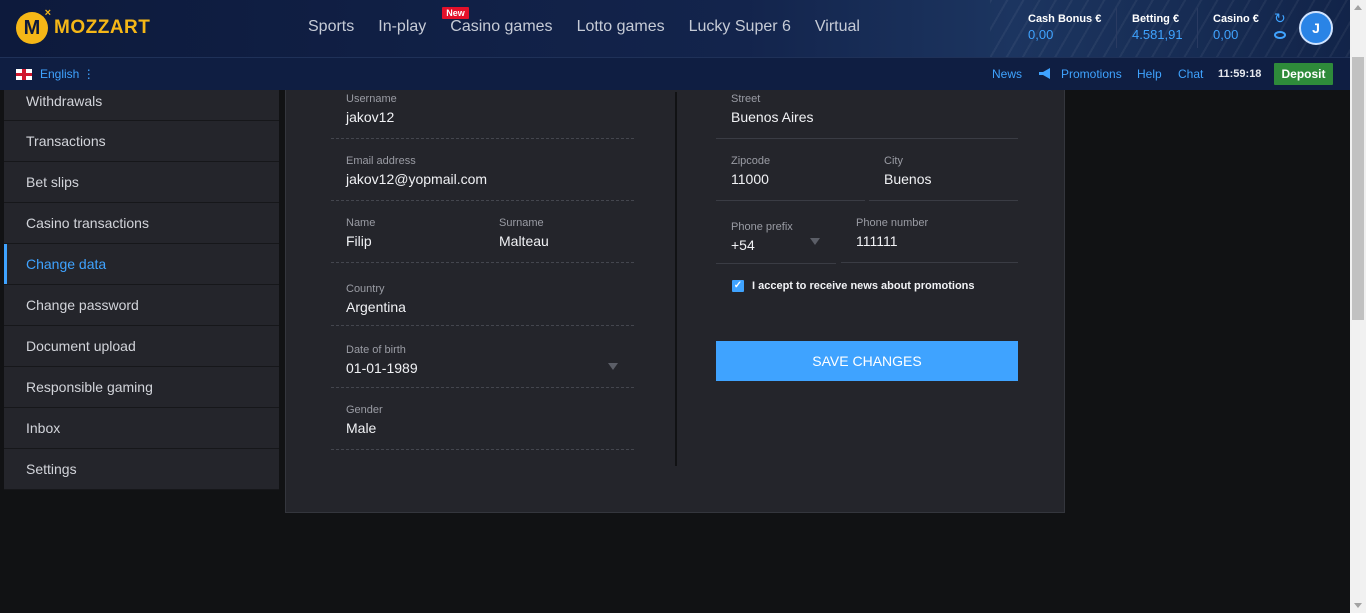 Image resolution: width=1366 pixels, height=613 pixels. What do you see at coordinates (141, 264) in the screenshot?
I see `sidebar-item-change-data: Change data` at bounding box center [141, 264].